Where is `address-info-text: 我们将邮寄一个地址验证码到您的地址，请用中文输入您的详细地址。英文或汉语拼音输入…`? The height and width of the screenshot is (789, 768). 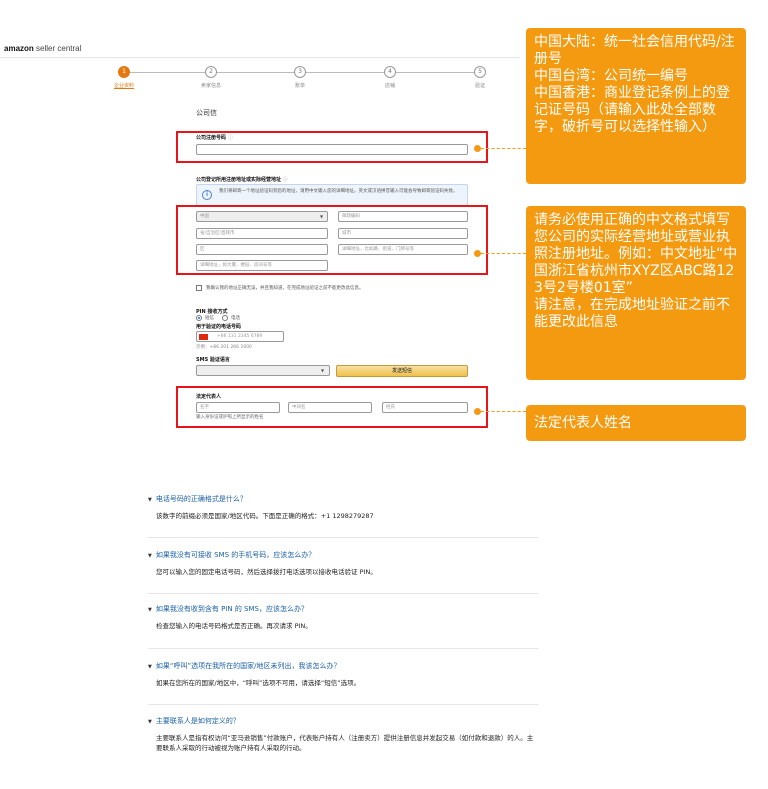 address-info-text: 我们将邮寄一个地址验证码到您的地址，请用中文输入您的详细地址。英文或汉语拼音输入… is located at coordinates (338, 191).